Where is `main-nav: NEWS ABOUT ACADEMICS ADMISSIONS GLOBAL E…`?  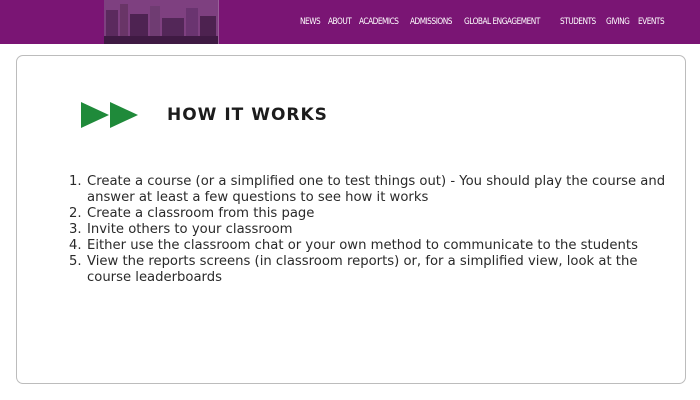 main-nav: NEWS ABOUT ACADEMICS ADMISSIONS GLOBAL E… is located at coordinates (482, 22).